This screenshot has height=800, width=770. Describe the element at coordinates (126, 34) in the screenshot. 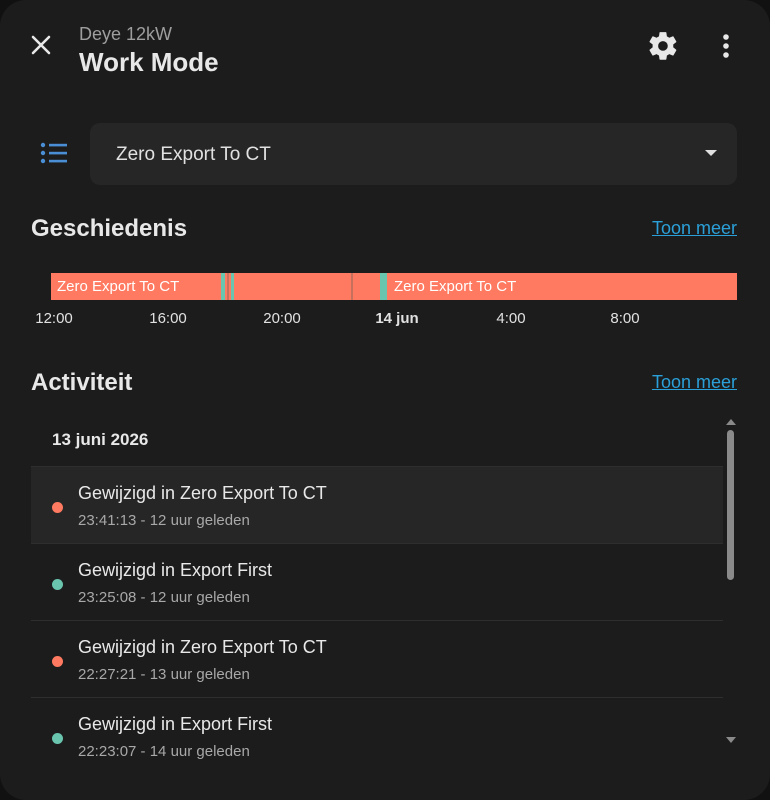

I see `entity-subtitle: Deye 12kW` at that location.